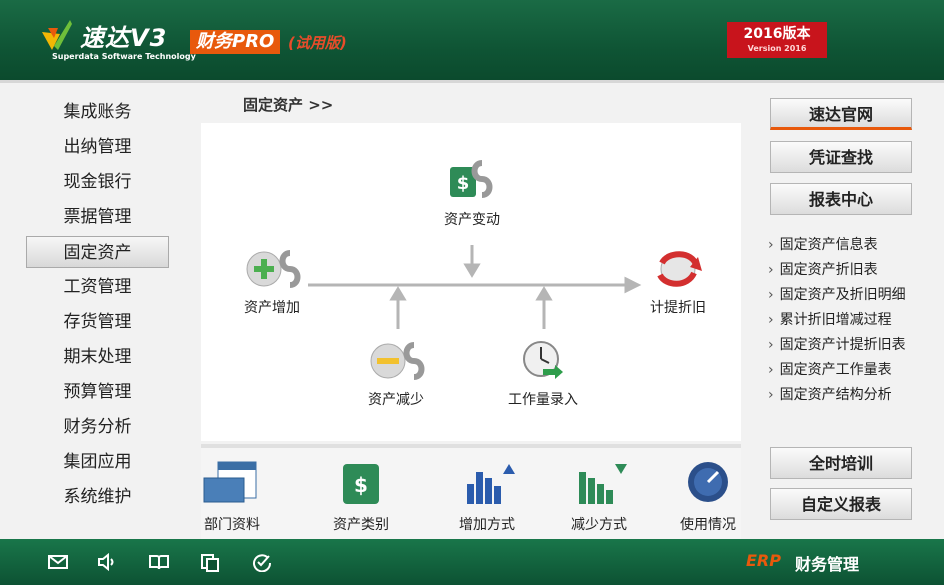 This screenshot has width=944, height=585. I want to click on sidebar-item-integrated-accounts: 集成账务, so click(97, 112).